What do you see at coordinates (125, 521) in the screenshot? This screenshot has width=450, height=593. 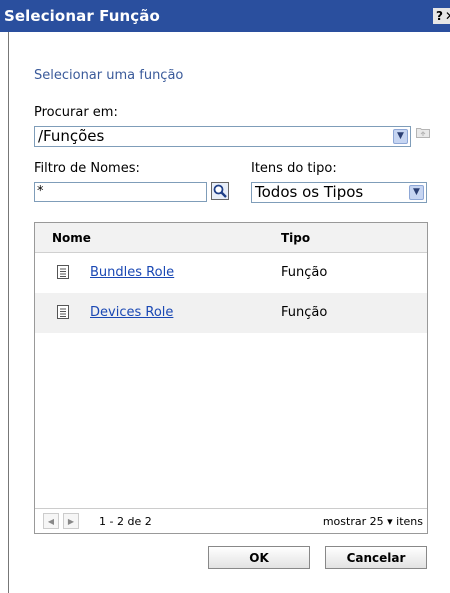 I see `page-range: 1 - 2 de 2` at bounding box center [125, 521].